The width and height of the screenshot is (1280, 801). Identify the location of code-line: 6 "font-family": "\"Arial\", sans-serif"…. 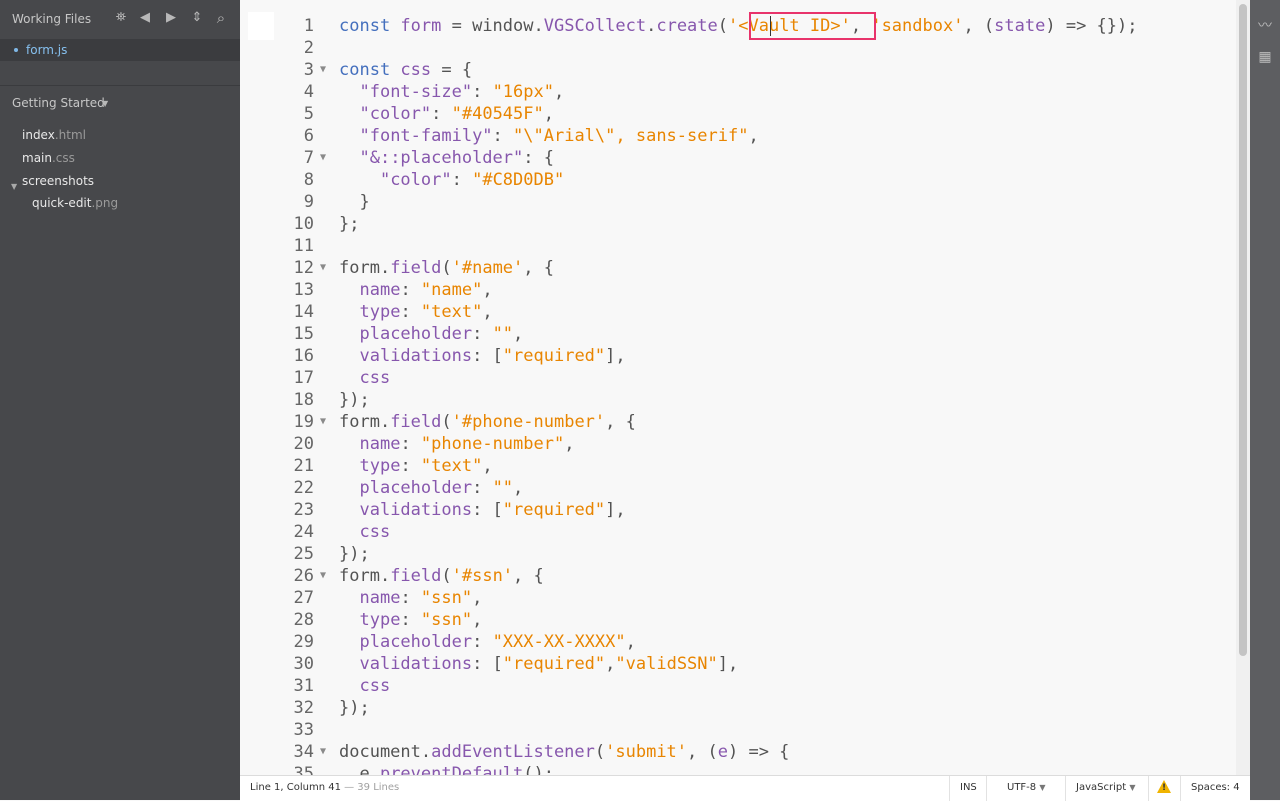
(738, 136).